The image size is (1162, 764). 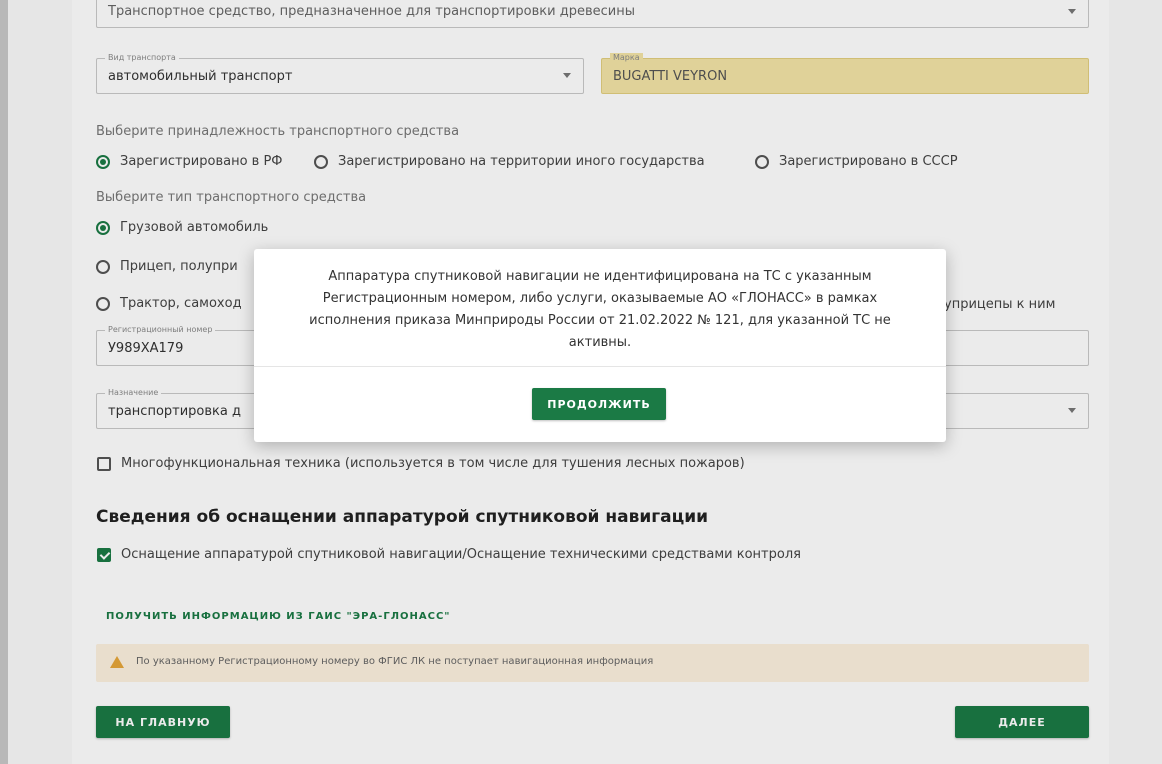 What do you see at coordinates (599, 404) in the screenshot?
I see `continue-button: ПРОДОЛЖИТЬ` at bounding box center [599, 404].